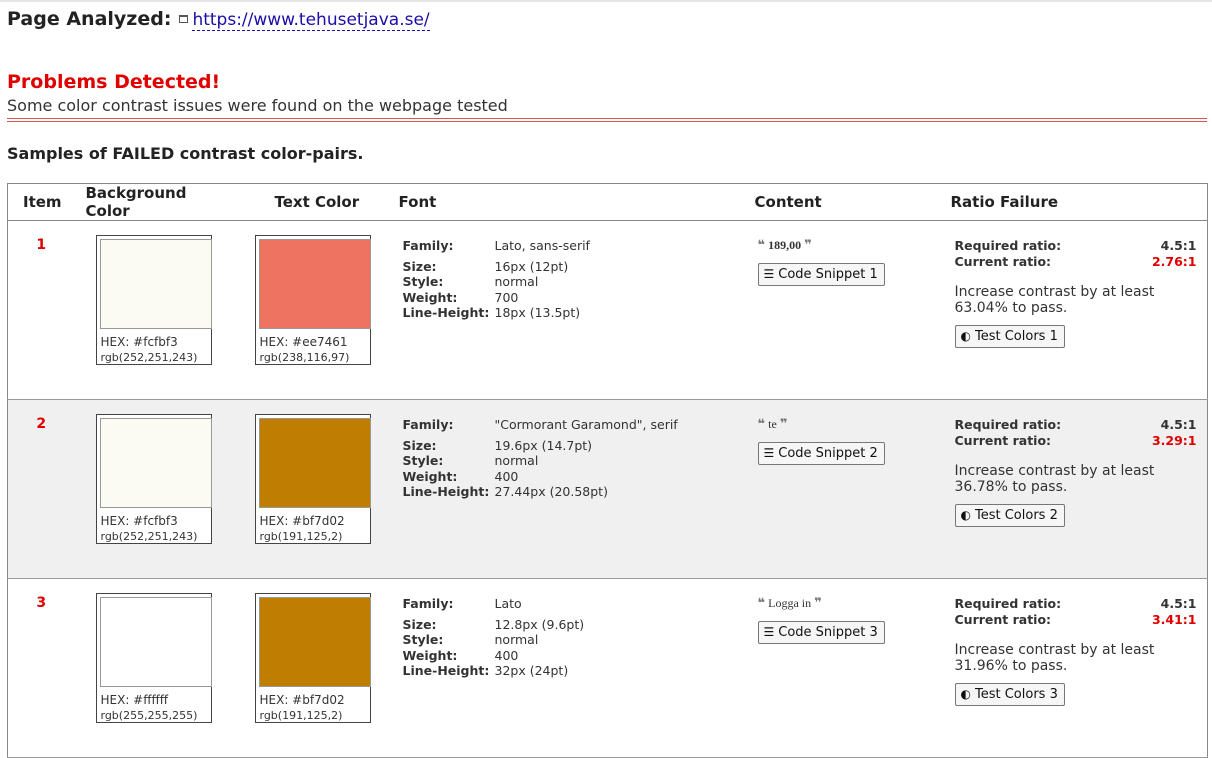 The image size is (1212, 758). Describe the element at coordinates (848, 310) in the screenshot. I see `content-cell: ❝ 189,00 ❞ ☰ Code Snippet 1` at that location.